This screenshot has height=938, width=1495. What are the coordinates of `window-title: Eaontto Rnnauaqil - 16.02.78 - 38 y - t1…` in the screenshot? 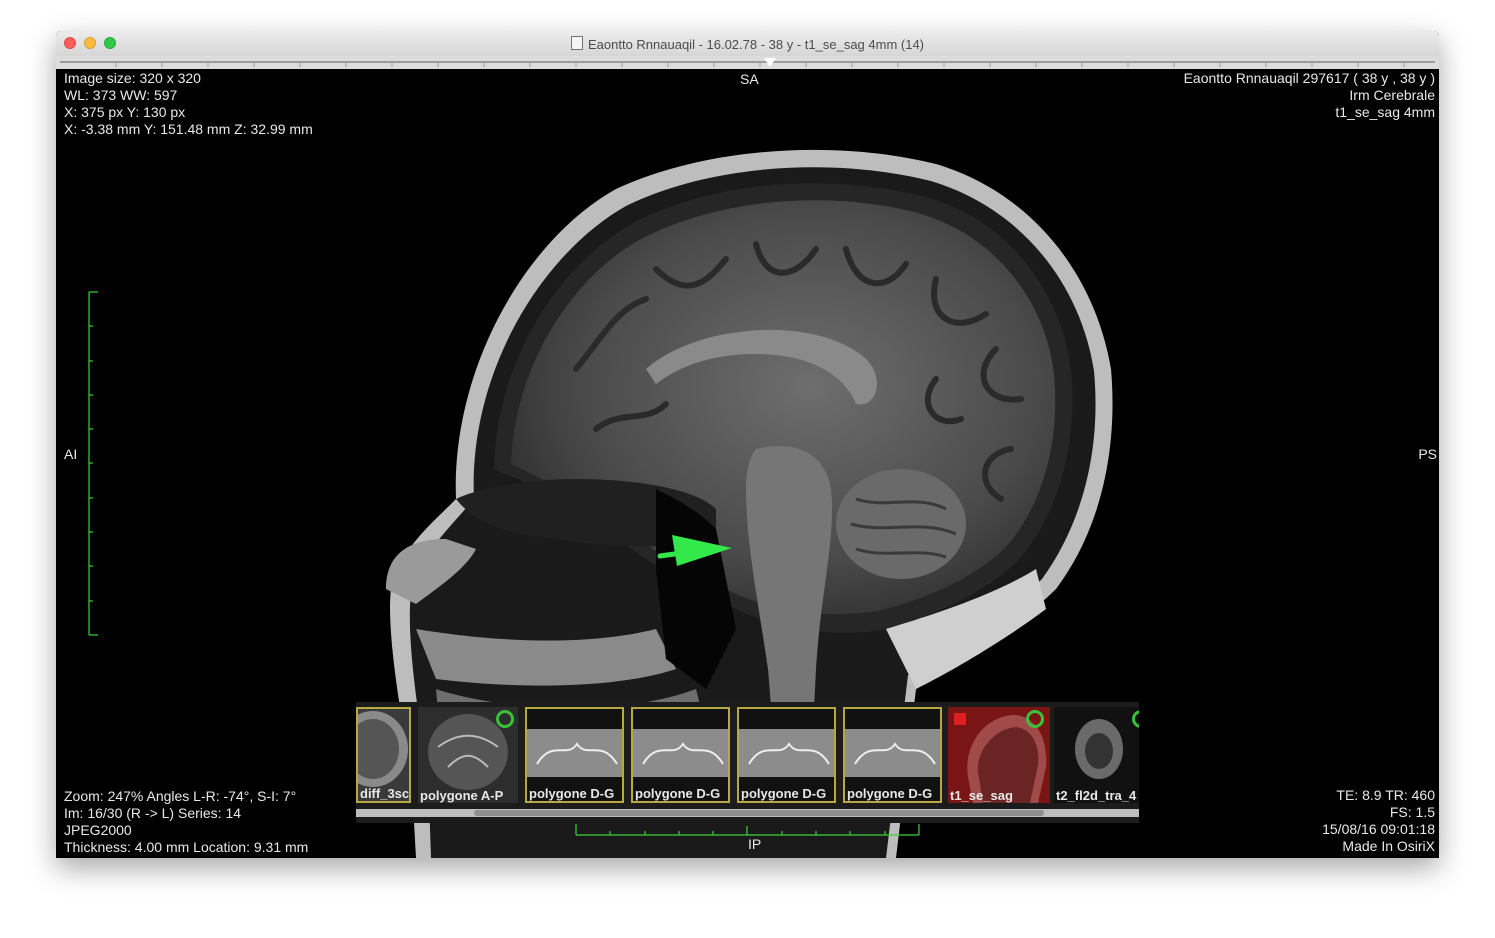 It's located at (747, 44).